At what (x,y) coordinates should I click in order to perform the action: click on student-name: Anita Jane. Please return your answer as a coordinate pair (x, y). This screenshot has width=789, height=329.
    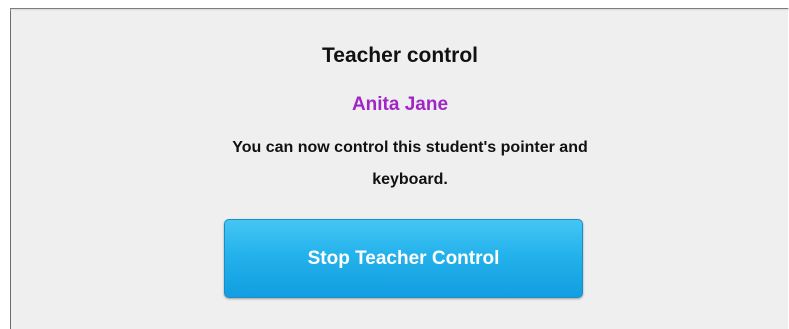
    Looking at the image, I should click on (400, 104).